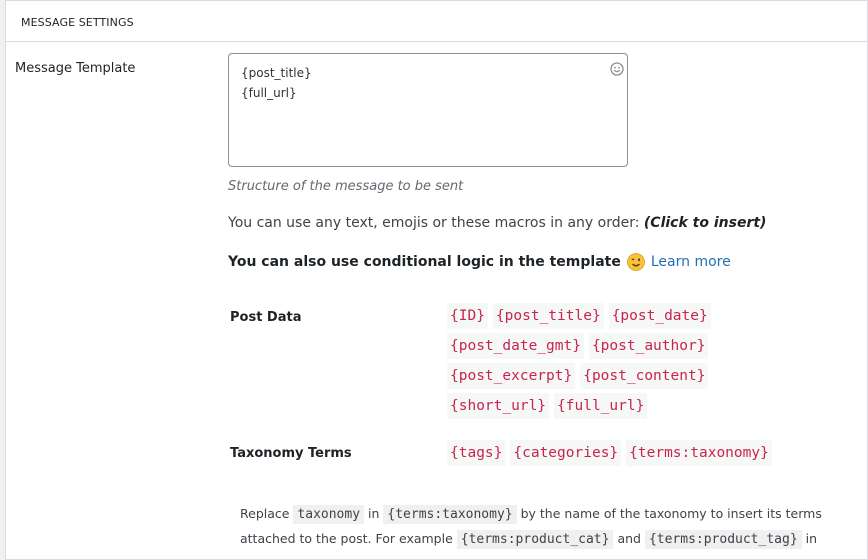 The image size is (868, 560). Describe the element at coordinates (617, 69) in the screenshot. I see `smiley-icon` at that location.